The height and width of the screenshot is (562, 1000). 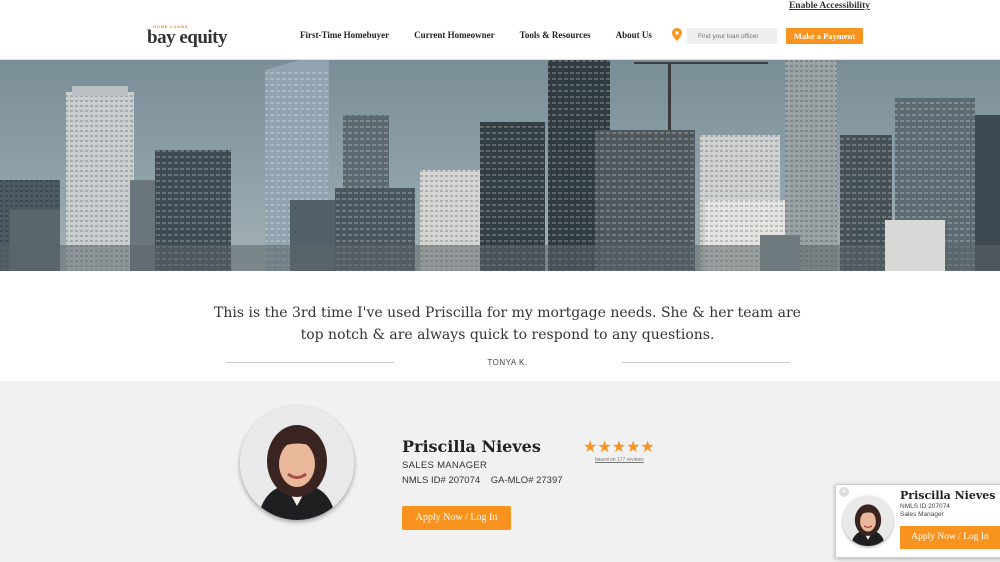 I want to click on bay-equity-logo: HOME LOANS bay equity, so click(x=192, y=36).